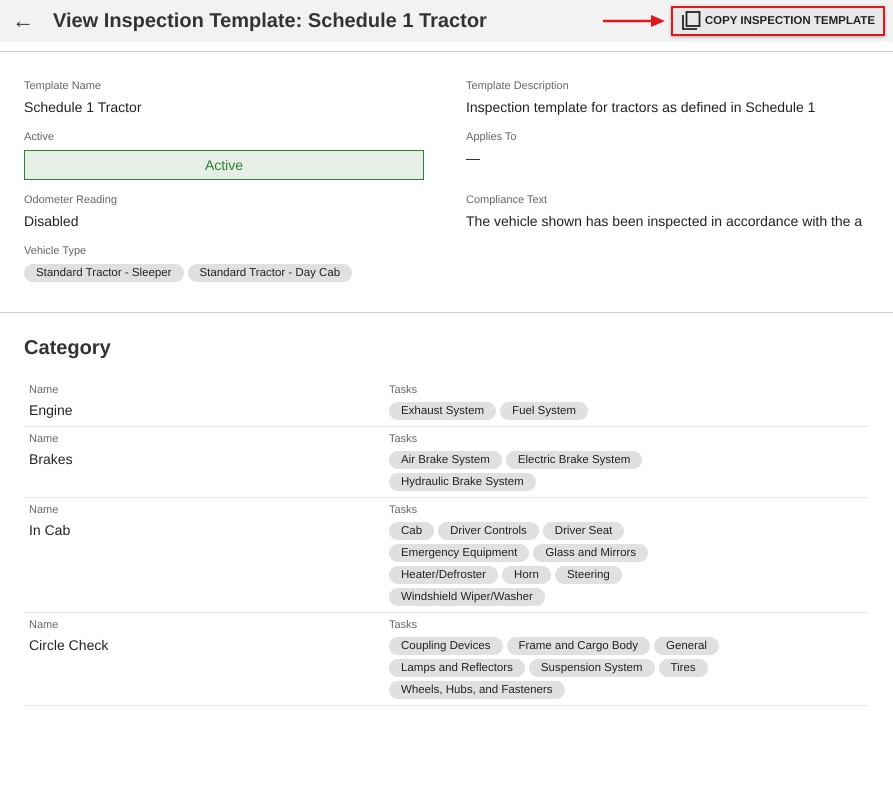 Image resolution: width=893 pixels, height=790 pixels. Describe the element at coordinates (411, 531) in the screenshot. I see `task-chip: Cab` at that location.